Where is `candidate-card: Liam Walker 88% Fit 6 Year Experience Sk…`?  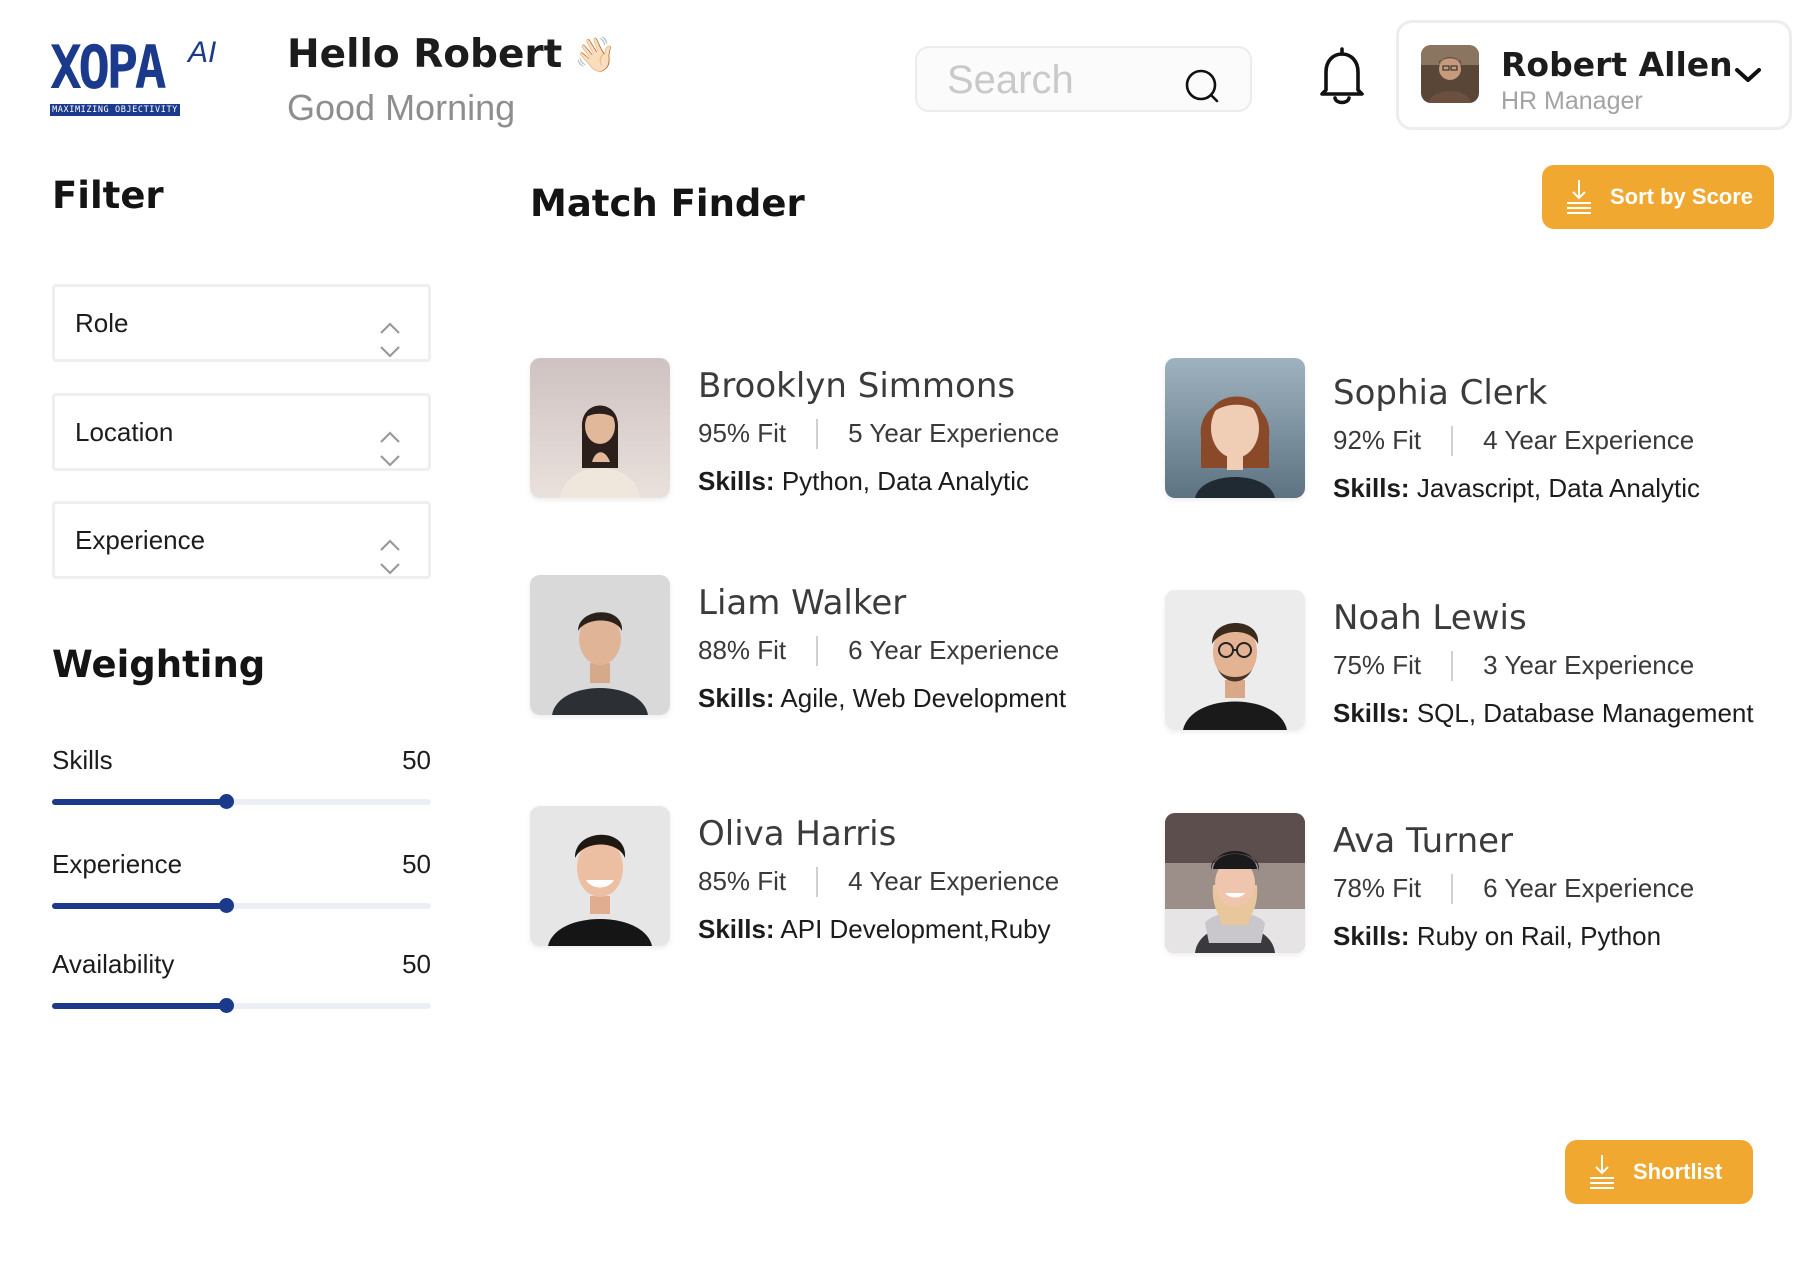 candidate-card: Liam Walker 88% Fit 6 Year Experience Sk… is located at coordinates (840, 645).